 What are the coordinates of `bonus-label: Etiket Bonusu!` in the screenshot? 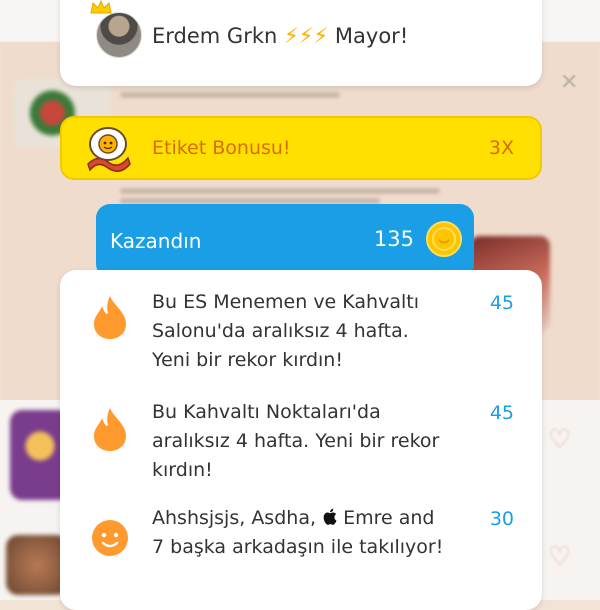 It's located at (221, 148).